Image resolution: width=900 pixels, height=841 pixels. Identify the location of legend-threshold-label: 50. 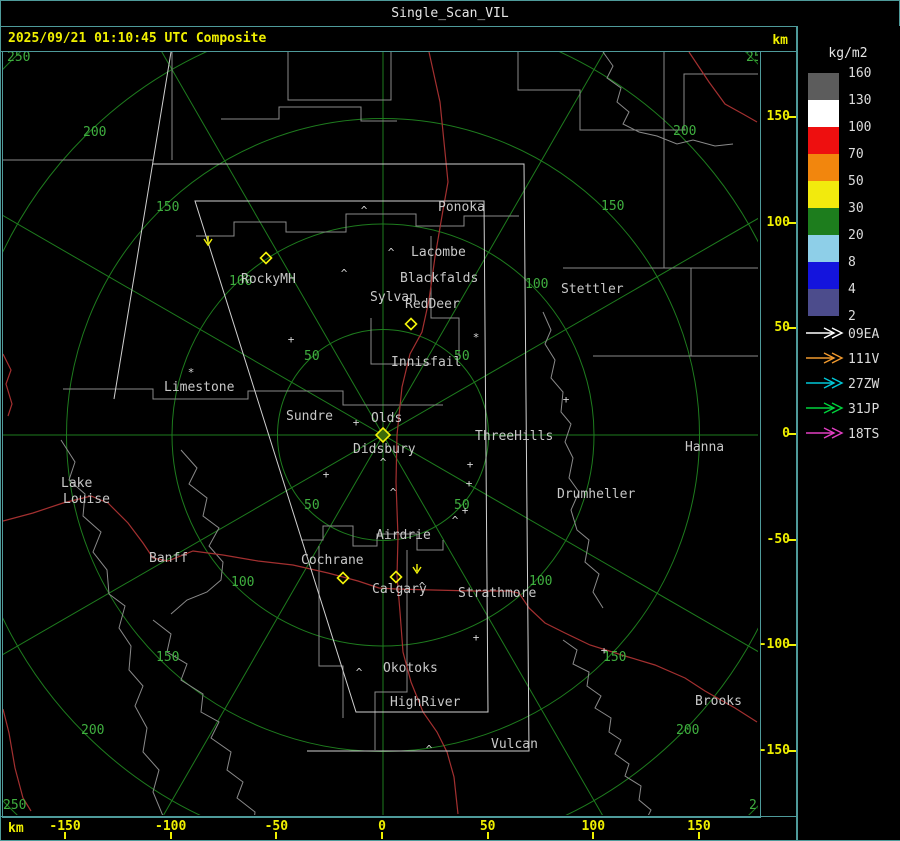
(856, 181).